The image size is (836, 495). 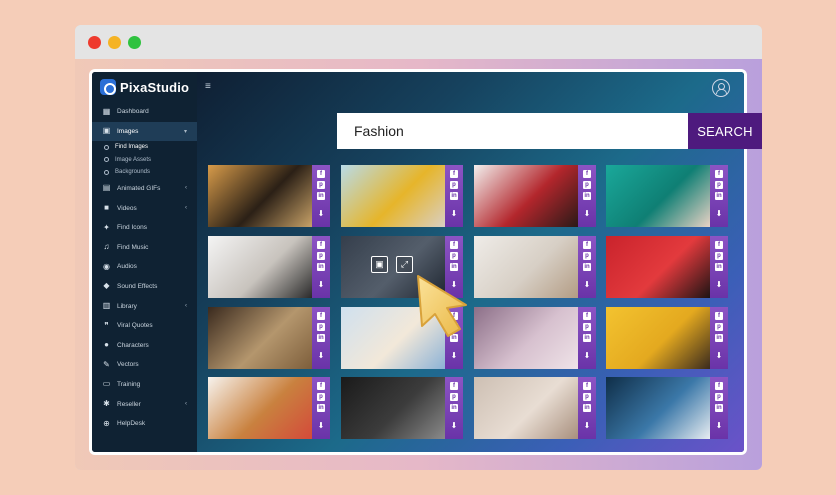 I want to click on preview-icon: ▣, so click(x=379, y=264).